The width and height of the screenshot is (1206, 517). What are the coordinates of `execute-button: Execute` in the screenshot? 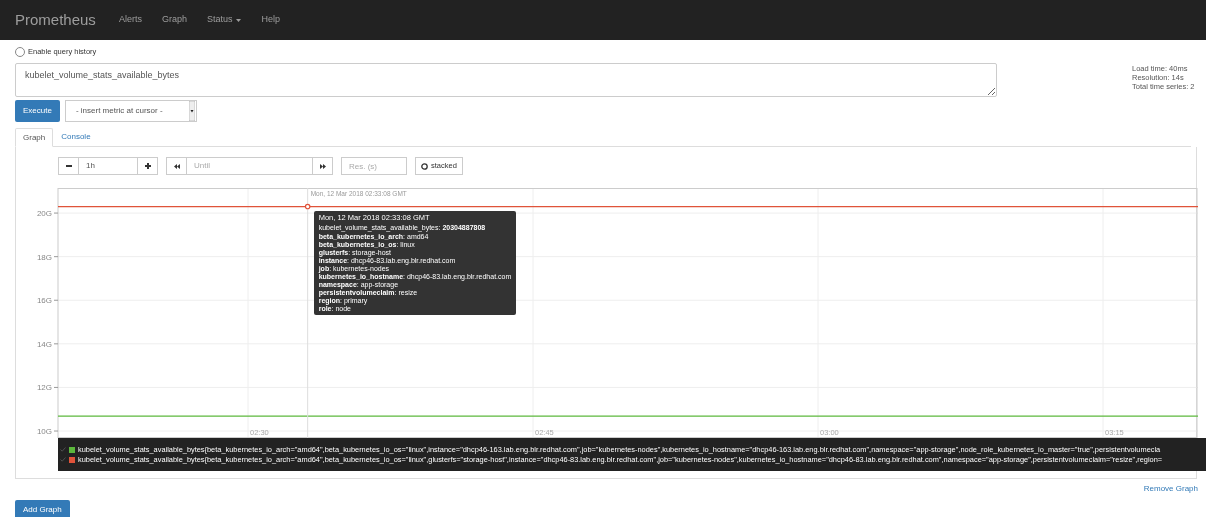 It's located at (37, 111).